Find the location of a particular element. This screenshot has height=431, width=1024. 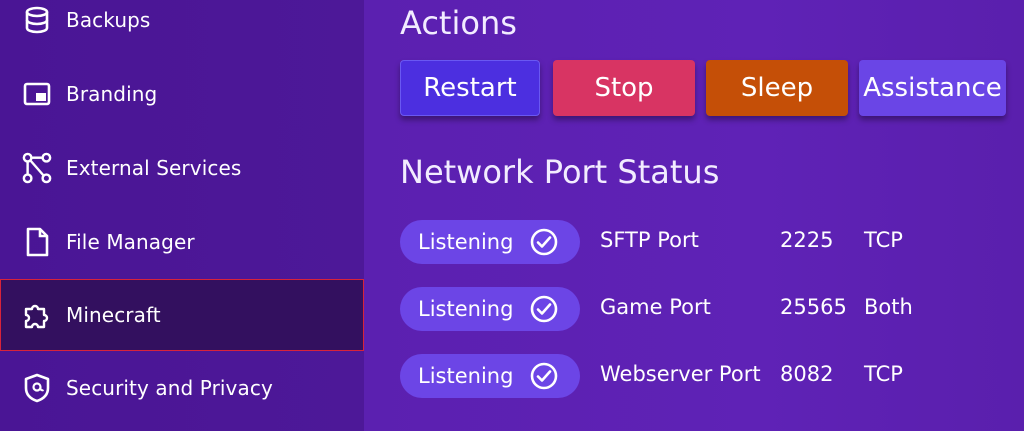

assistance-button: Assistance is located at coordinates (932, 88).